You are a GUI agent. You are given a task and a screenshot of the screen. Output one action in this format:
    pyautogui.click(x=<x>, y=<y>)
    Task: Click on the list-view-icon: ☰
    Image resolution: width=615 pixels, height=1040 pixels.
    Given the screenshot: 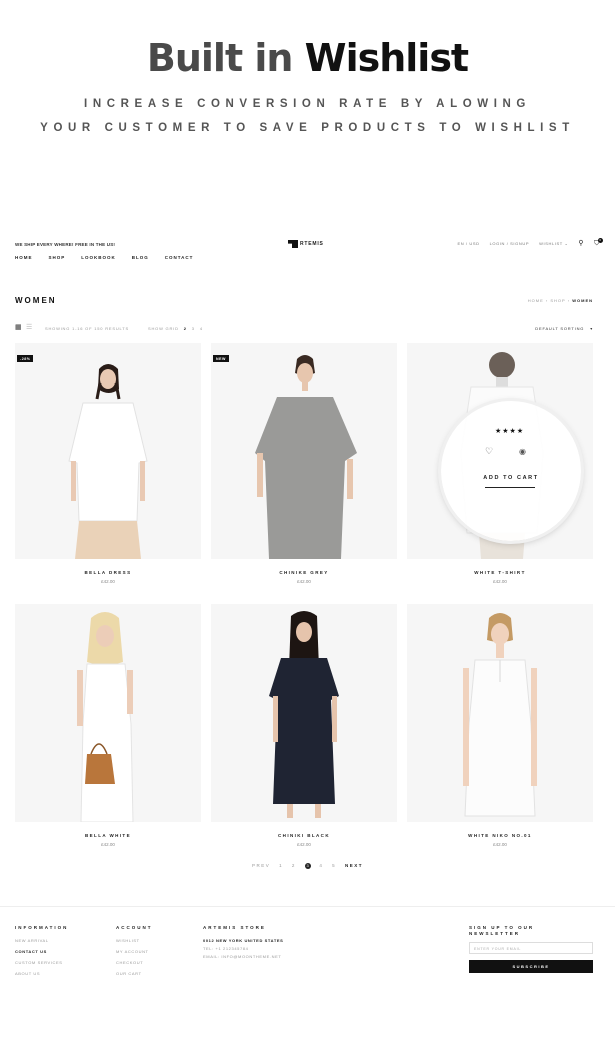 What is the action you would take?
    pyautogui.click(x=29, y=327)
    